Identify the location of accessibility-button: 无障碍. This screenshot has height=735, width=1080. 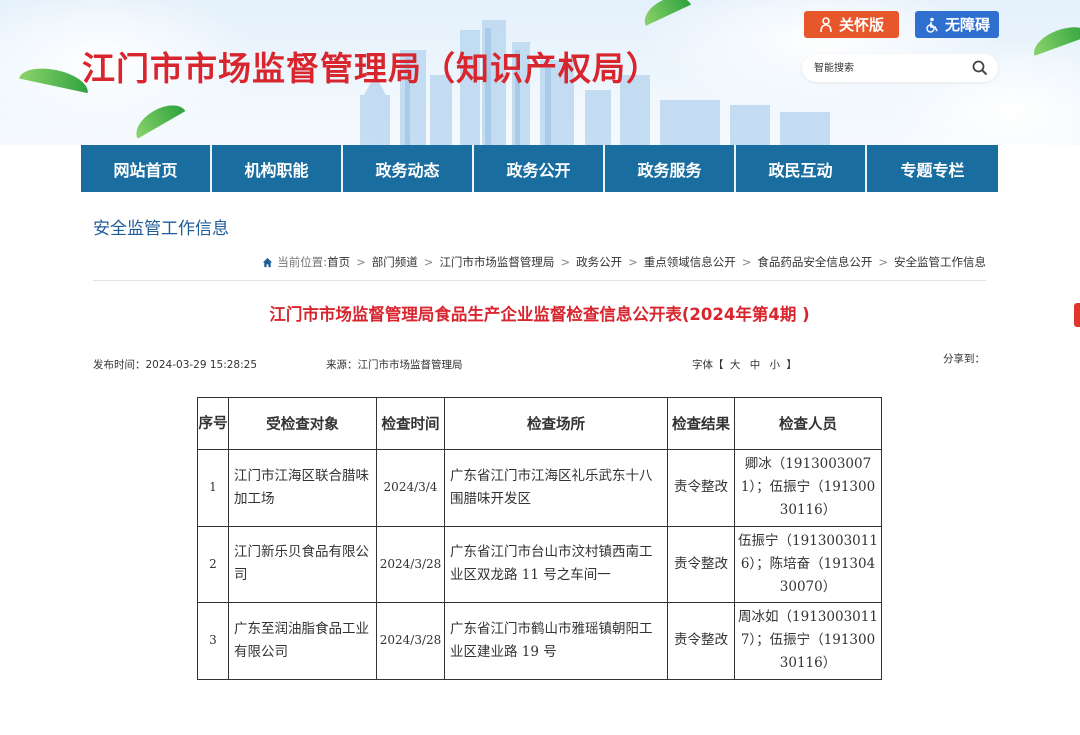
(957, 24).